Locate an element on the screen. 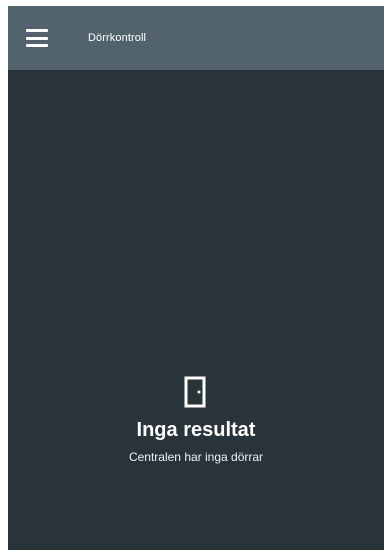 The height and width of the screenshot is (555, 389). empty-state-title: Inga resultat is located at coordinates (196, 430).